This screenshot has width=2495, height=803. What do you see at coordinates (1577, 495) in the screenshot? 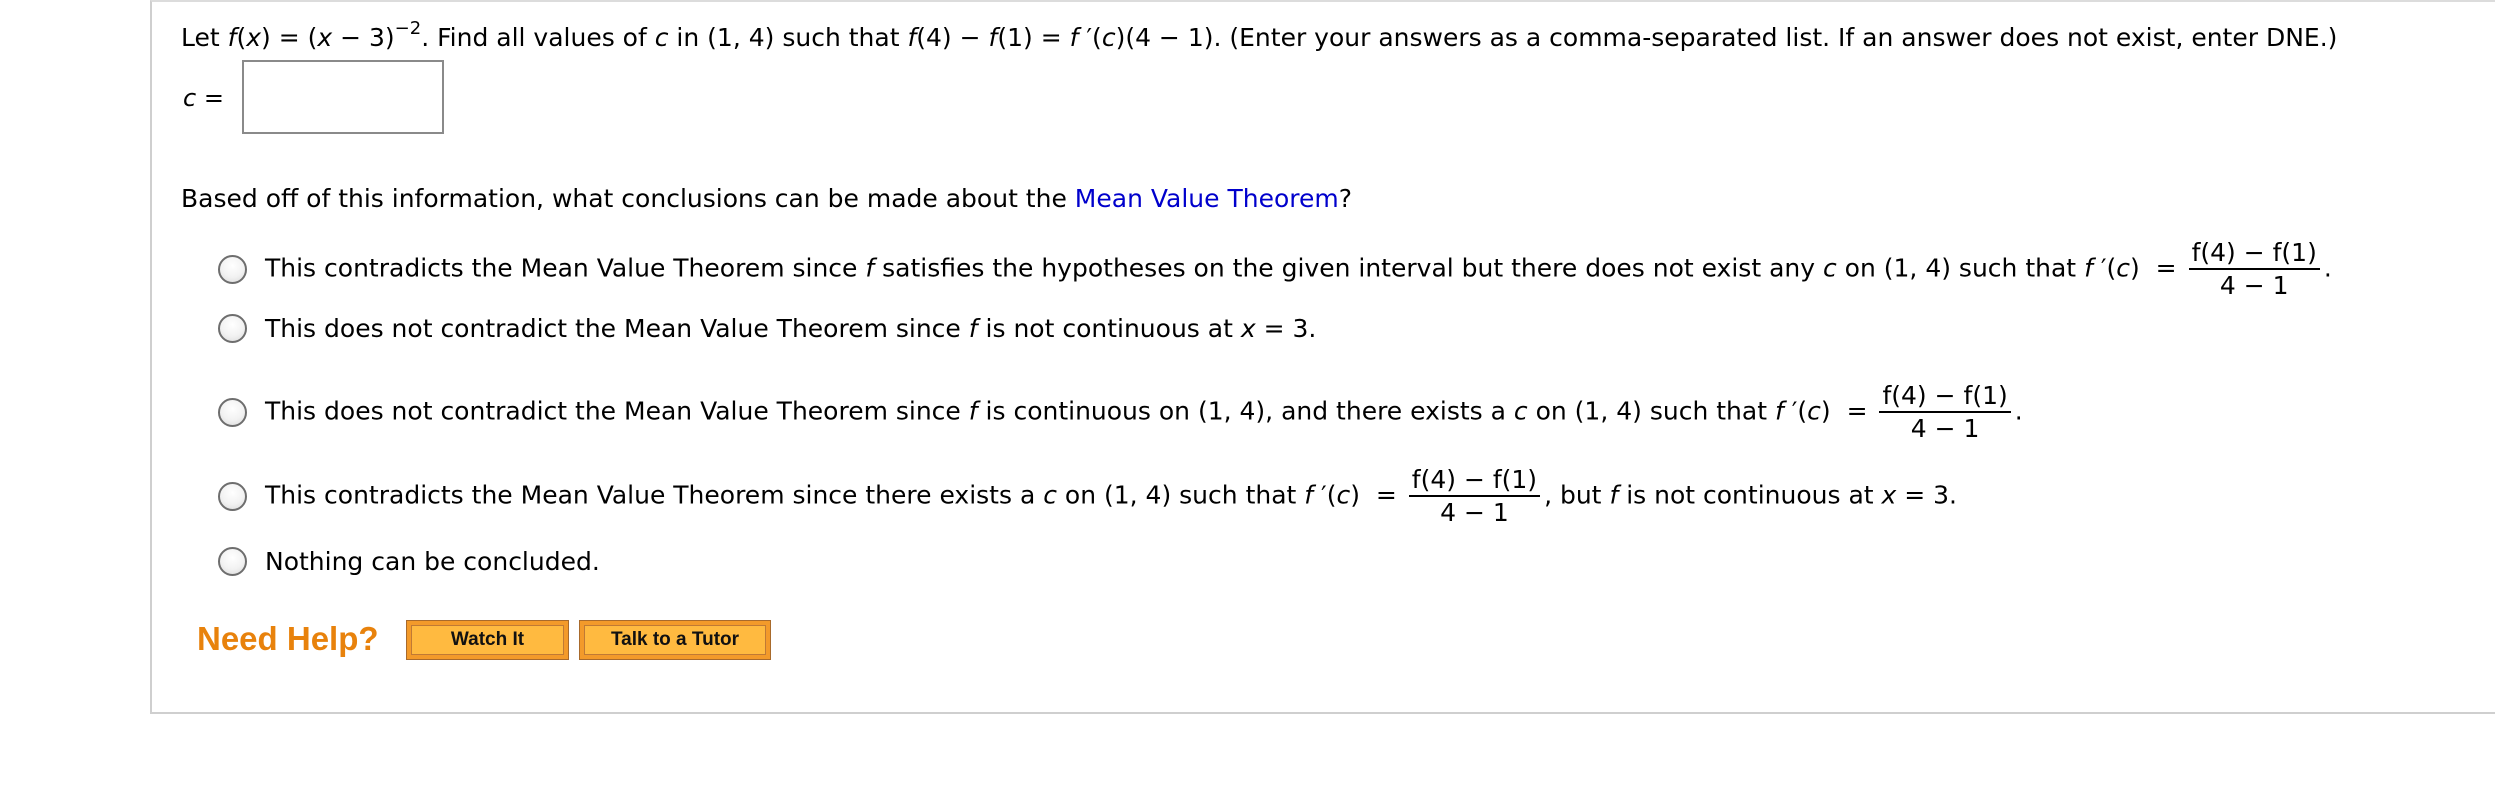
I see `option-text-segment: , but` at bounding box center [1577, 495].